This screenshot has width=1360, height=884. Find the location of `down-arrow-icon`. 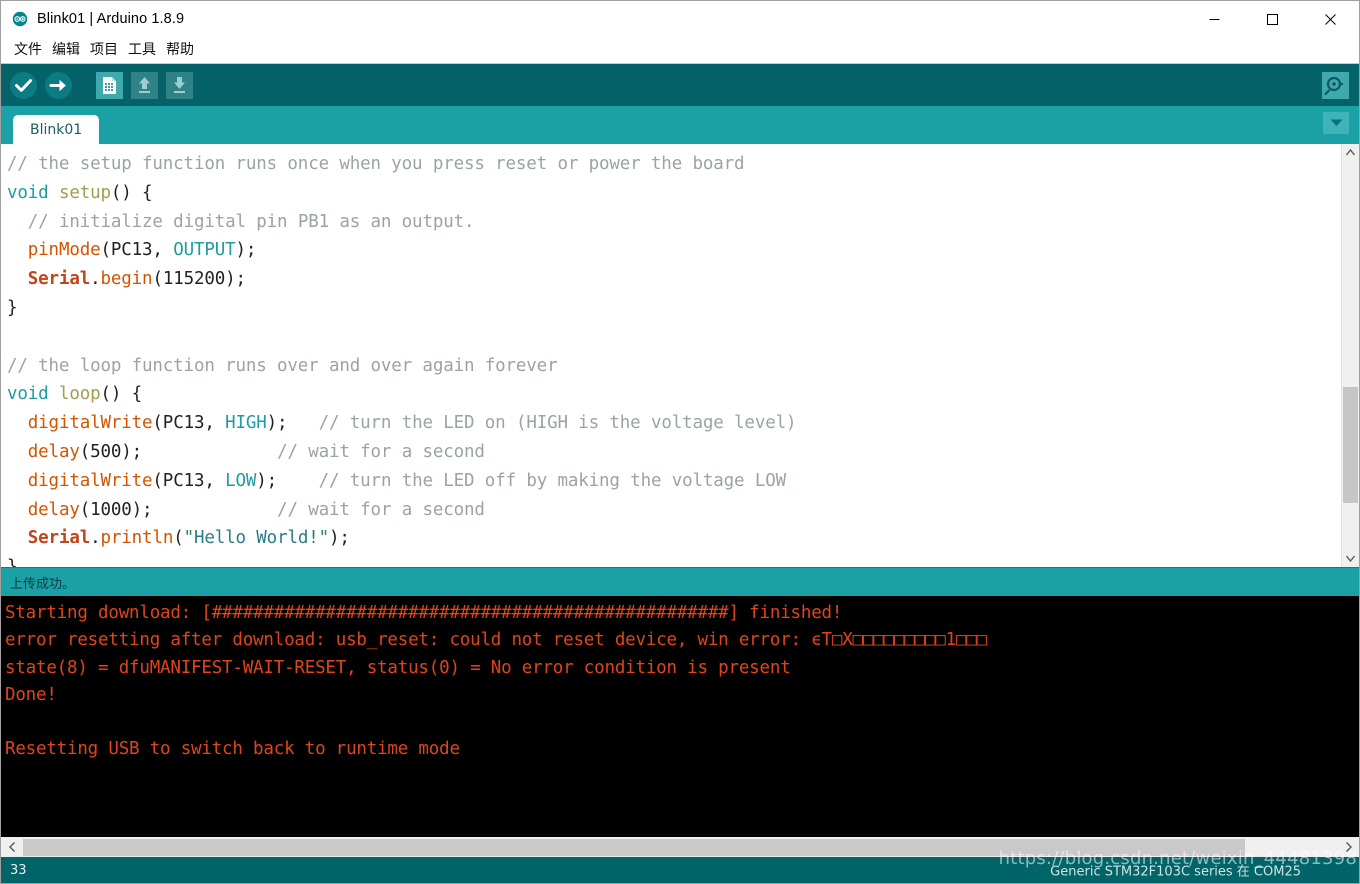

down-arrow-icon is located at coordinates (179, 85).